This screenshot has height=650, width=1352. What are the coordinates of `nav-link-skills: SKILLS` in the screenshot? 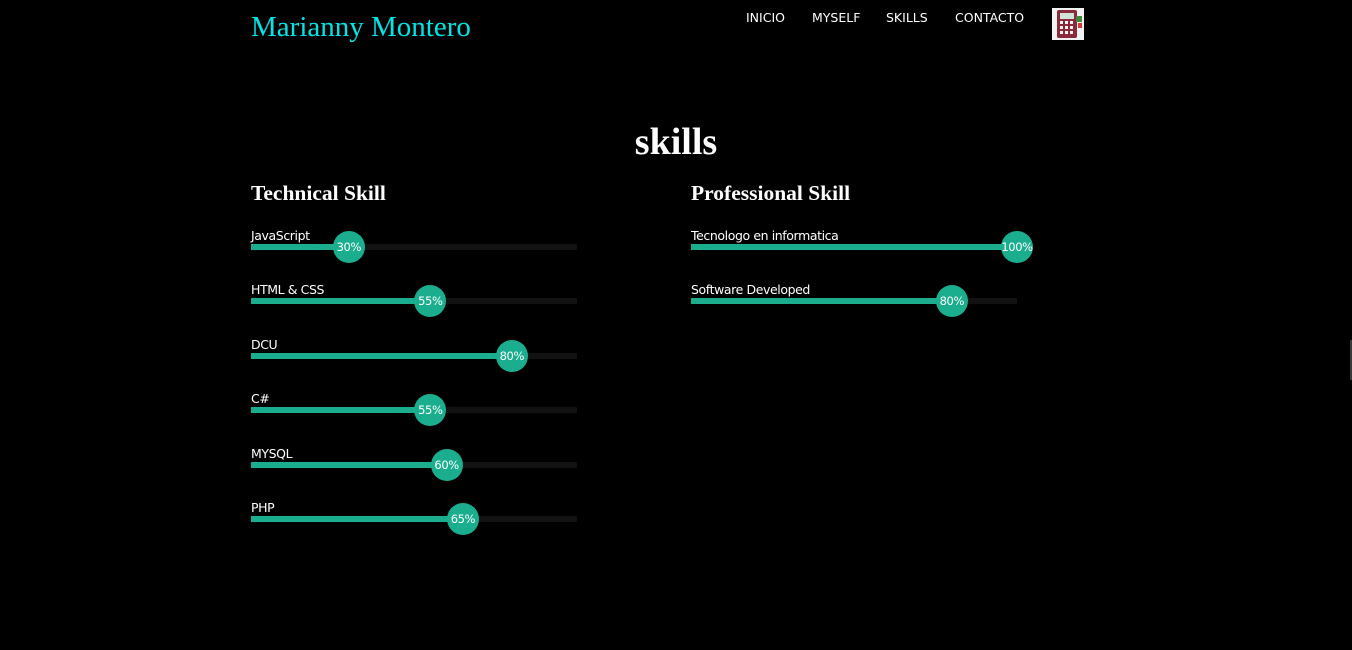 It's located at (907, 18).